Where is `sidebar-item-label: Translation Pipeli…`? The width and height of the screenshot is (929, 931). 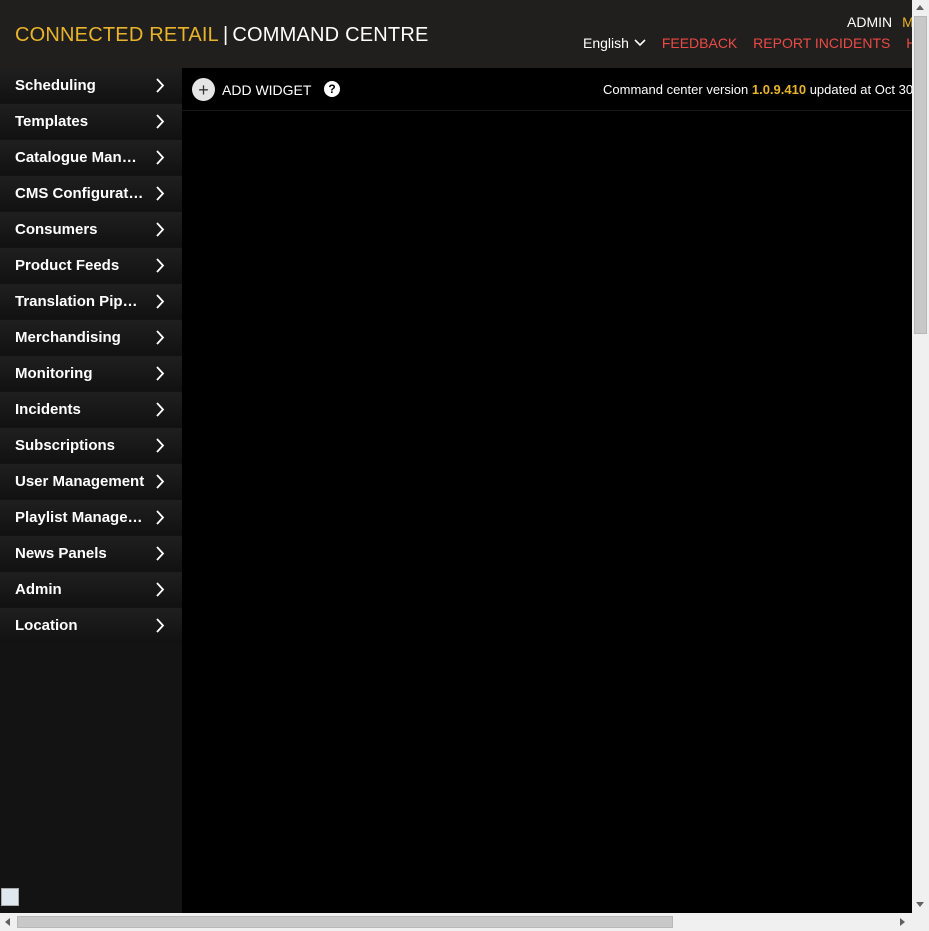 sidebar-item-label: Translation Pipeli… is located at coordinates (80, 301).